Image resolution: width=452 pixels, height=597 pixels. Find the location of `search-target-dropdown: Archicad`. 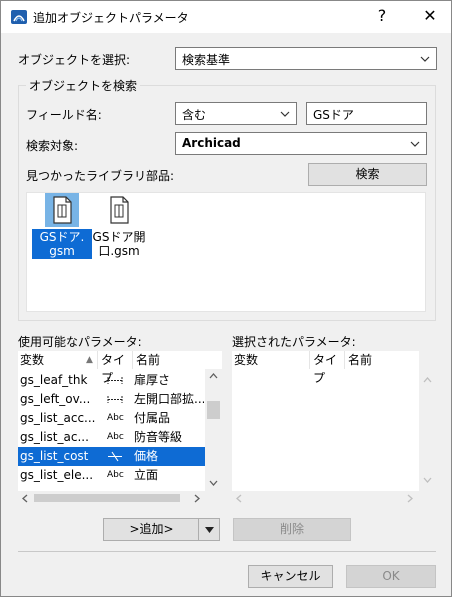

search-target-dropdown: Archicad is located at coordinates (301, 143).